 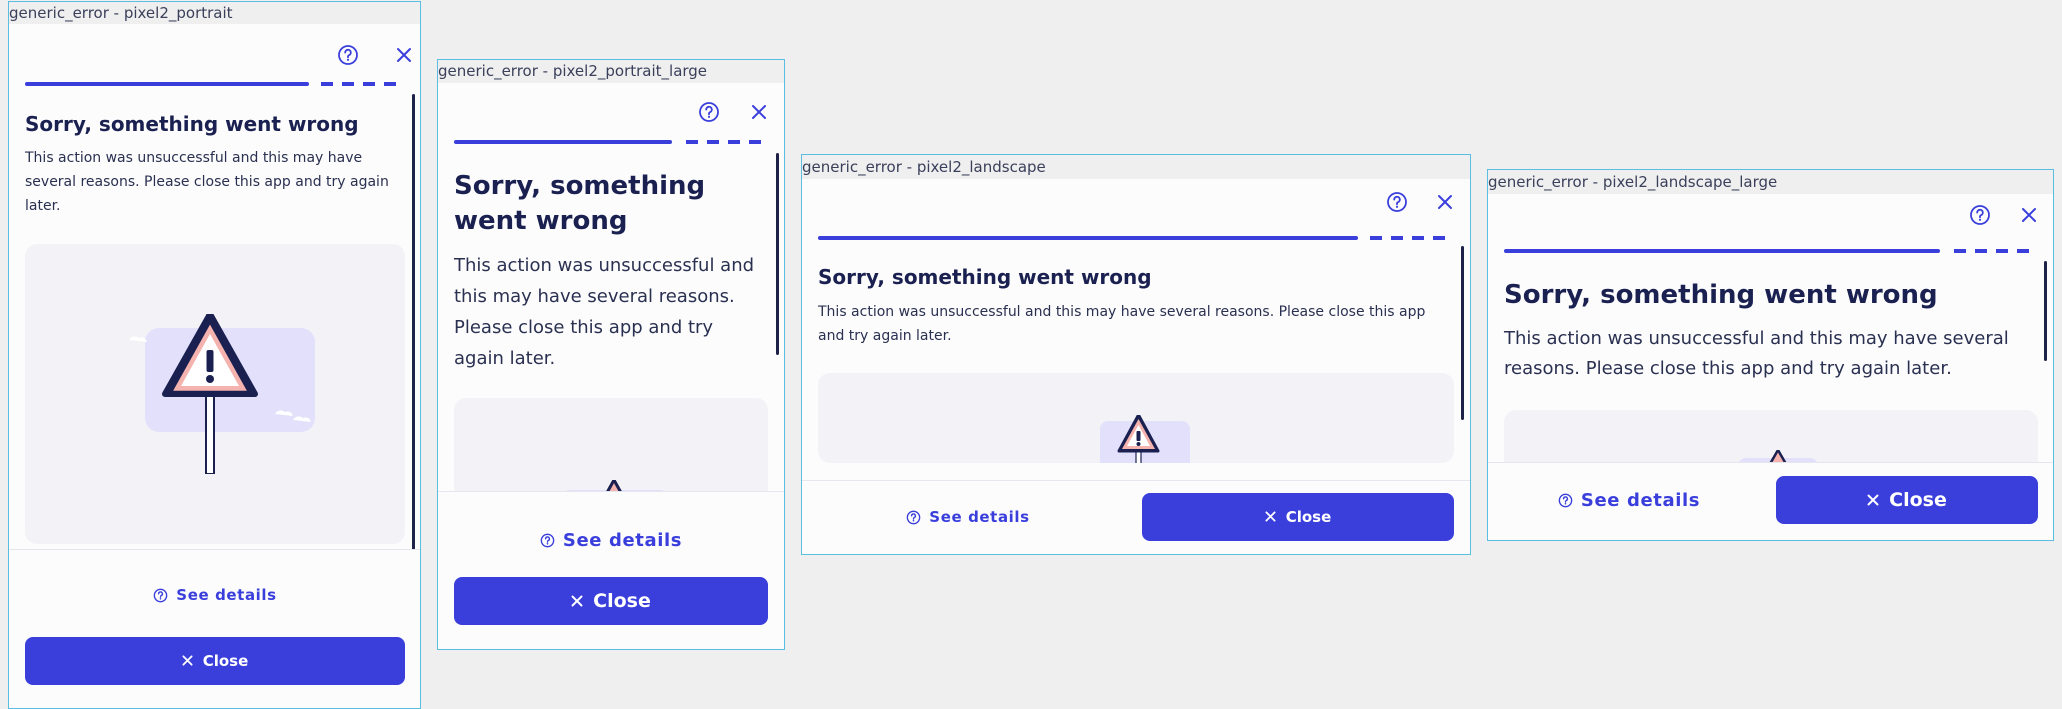 I want to click on frame-label: generic_error - pixel2_portrait_large, so click(x=611, y=71).